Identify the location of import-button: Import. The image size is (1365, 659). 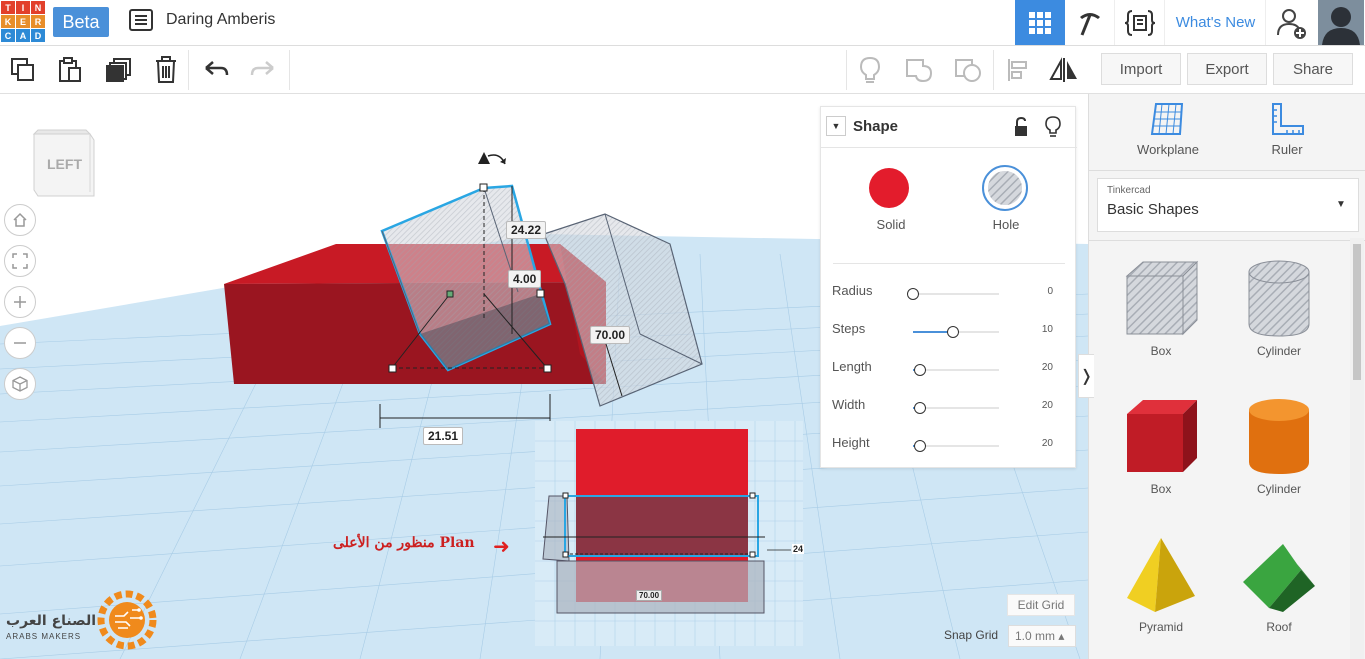
(1141, 69).